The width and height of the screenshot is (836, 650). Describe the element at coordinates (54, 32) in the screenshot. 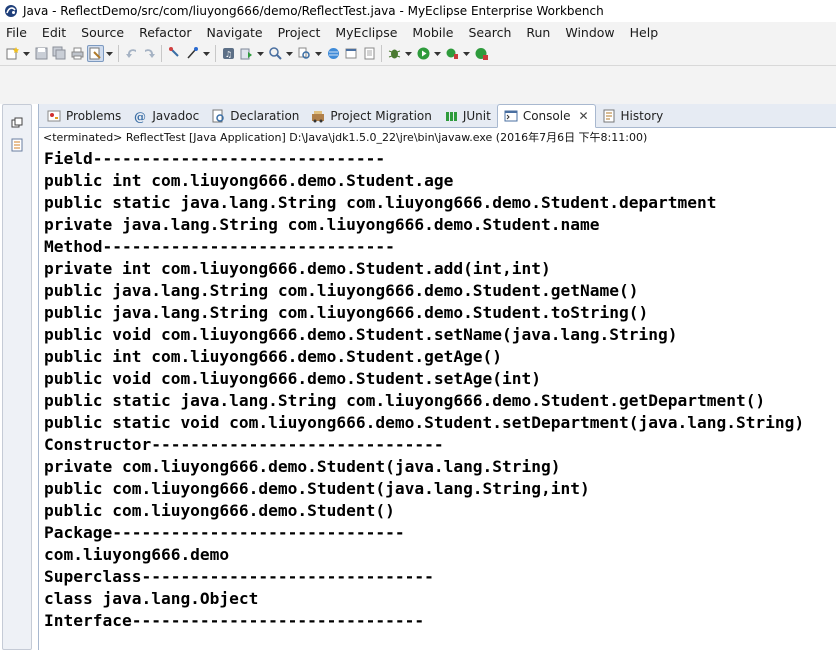

I see `menu-edit: Edit` at that location.